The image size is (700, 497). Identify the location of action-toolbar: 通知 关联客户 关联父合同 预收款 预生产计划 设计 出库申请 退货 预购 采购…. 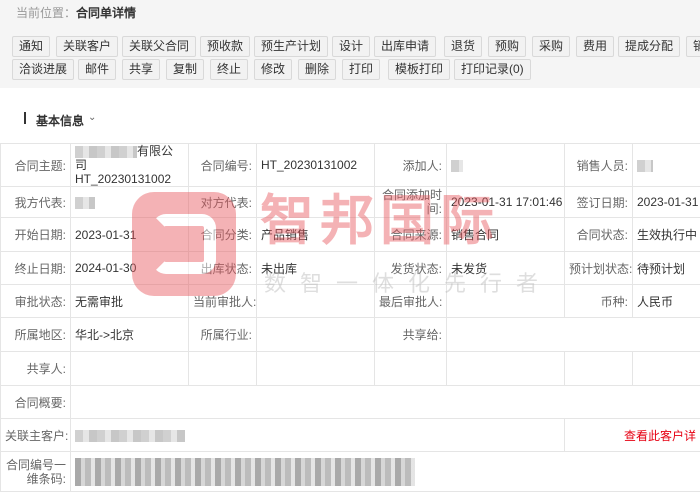
(350, 57).